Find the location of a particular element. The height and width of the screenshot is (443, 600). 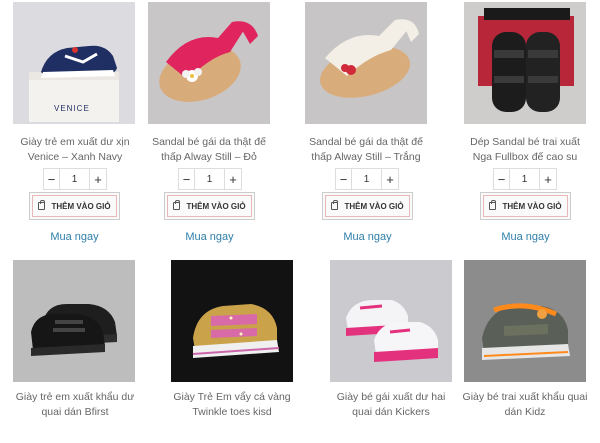

product-image-red-sandal is located at coordinates (209, 63).